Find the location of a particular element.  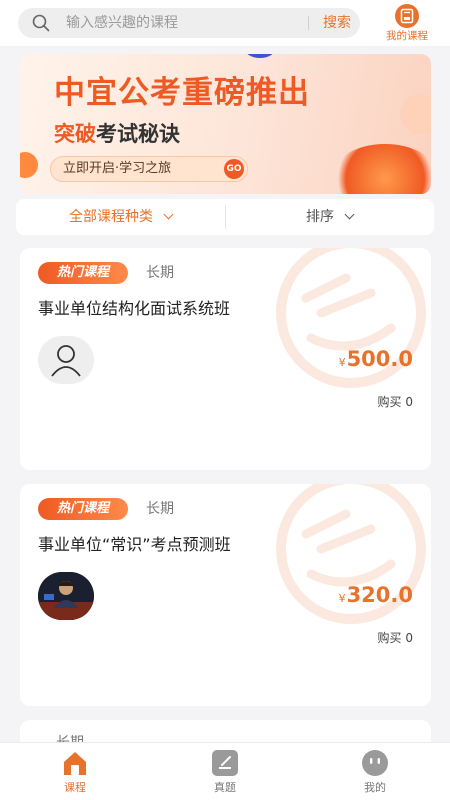

course-price: ¥320.0 is located at coordinates (376, 597).